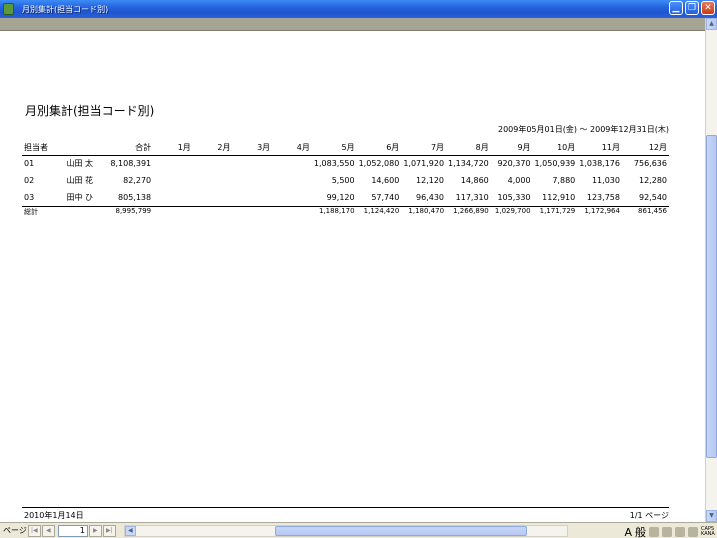 The height and width of the screenshot is (538, 717). What do you see at coordinates (514, 164) in the screenshot?
I see `cell-month: 920,370` at bounding box center [514, 164].